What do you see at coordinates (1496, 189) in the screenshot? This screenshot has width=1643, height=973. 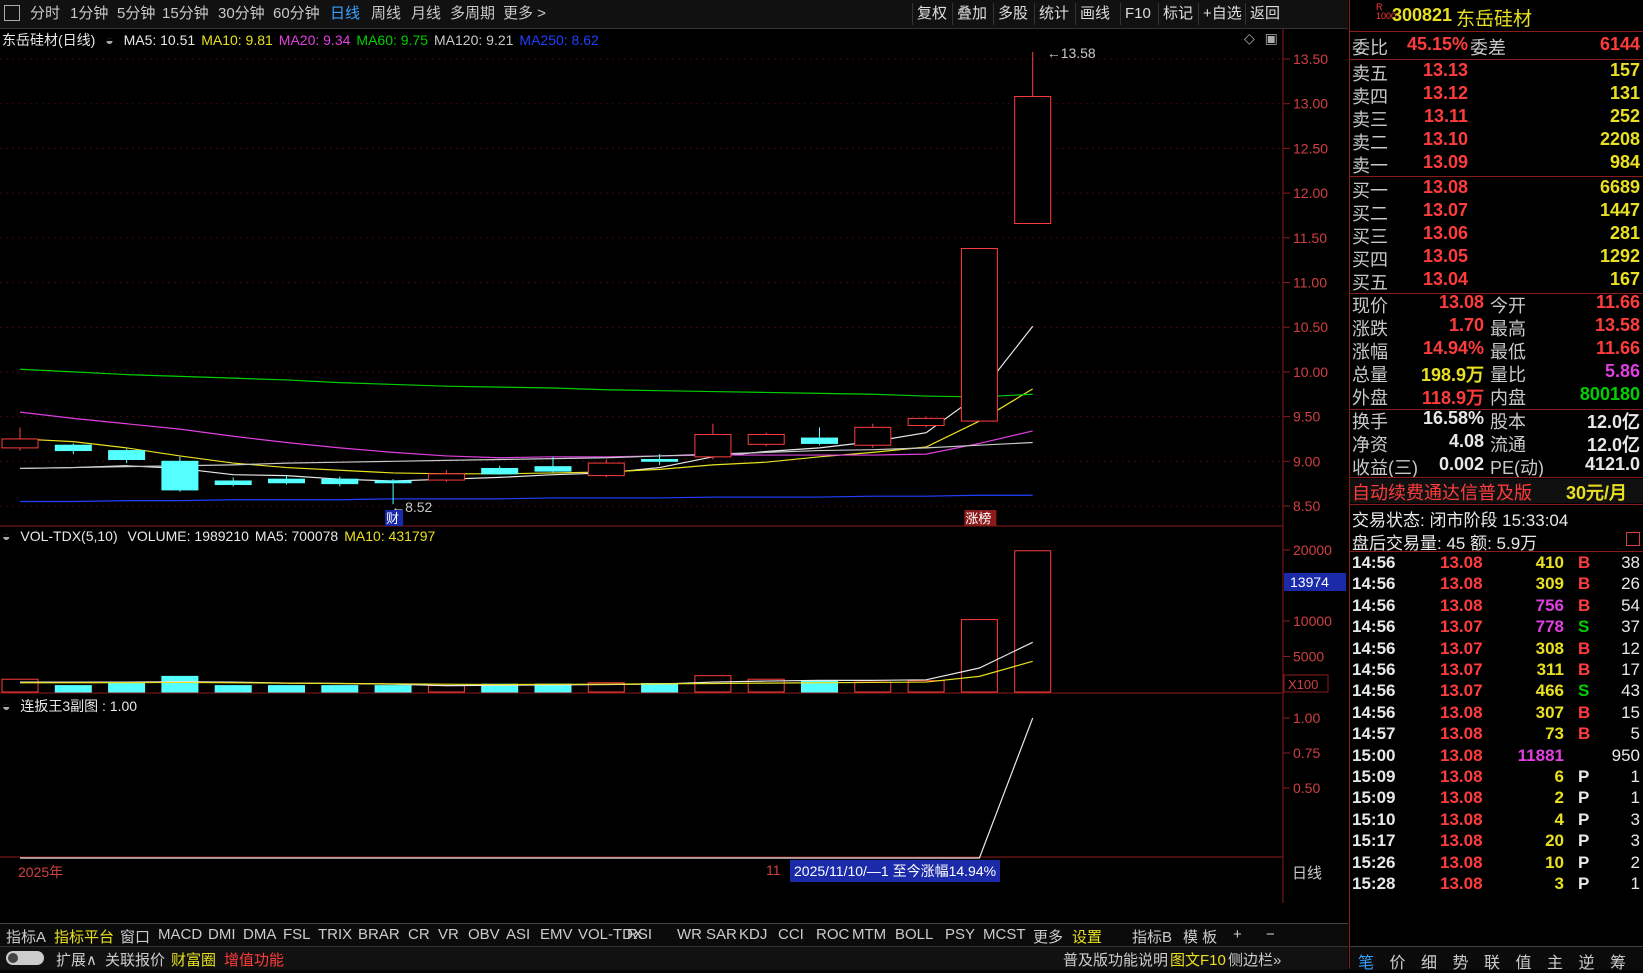 I see `orderbook-row: 买一 13.08 6689` at bounding box center [1496, 189].